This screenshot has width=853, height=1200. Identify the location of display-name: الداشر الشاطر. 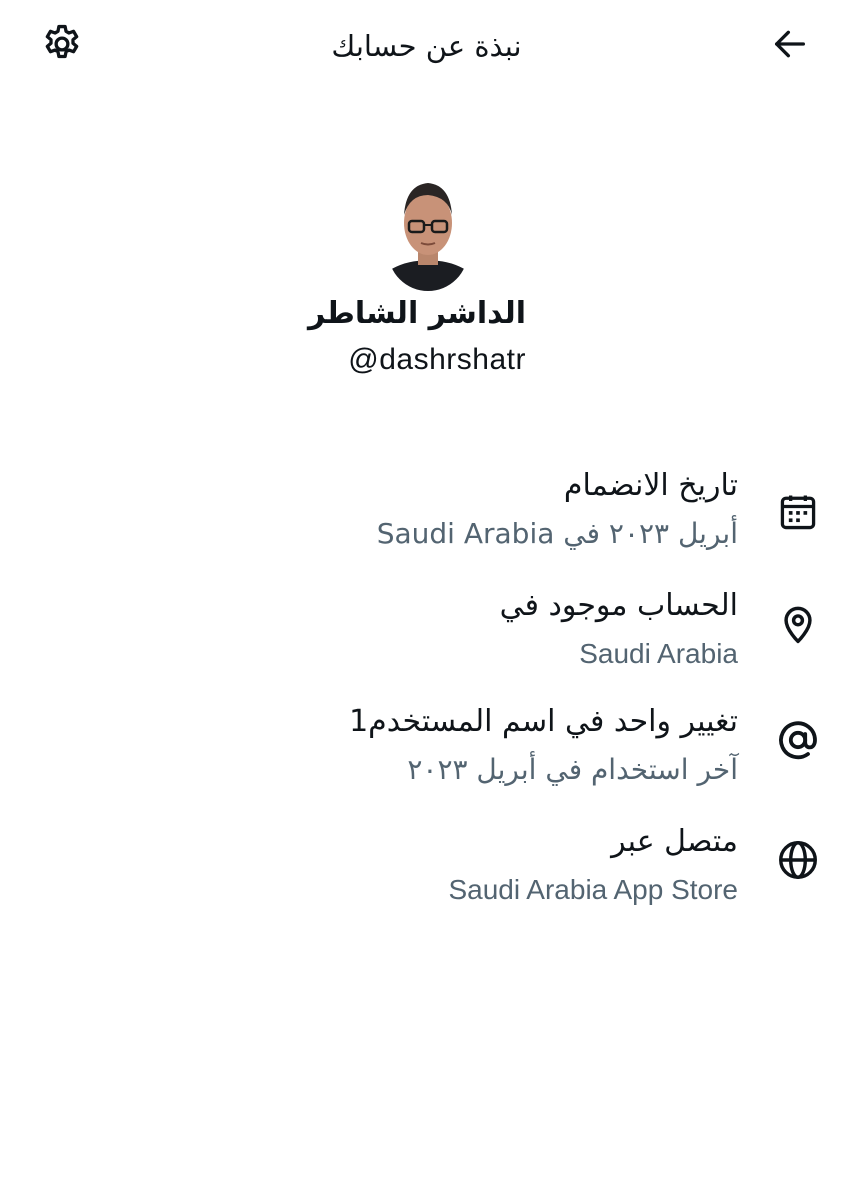
(416, 313).